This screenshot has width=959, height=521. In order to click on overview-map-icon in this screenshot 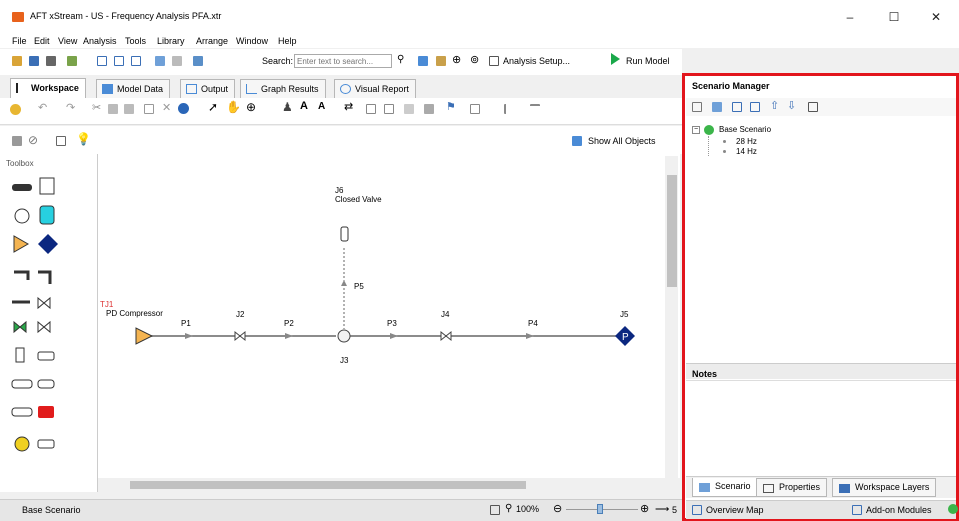, I will do `click(697, 510)`.